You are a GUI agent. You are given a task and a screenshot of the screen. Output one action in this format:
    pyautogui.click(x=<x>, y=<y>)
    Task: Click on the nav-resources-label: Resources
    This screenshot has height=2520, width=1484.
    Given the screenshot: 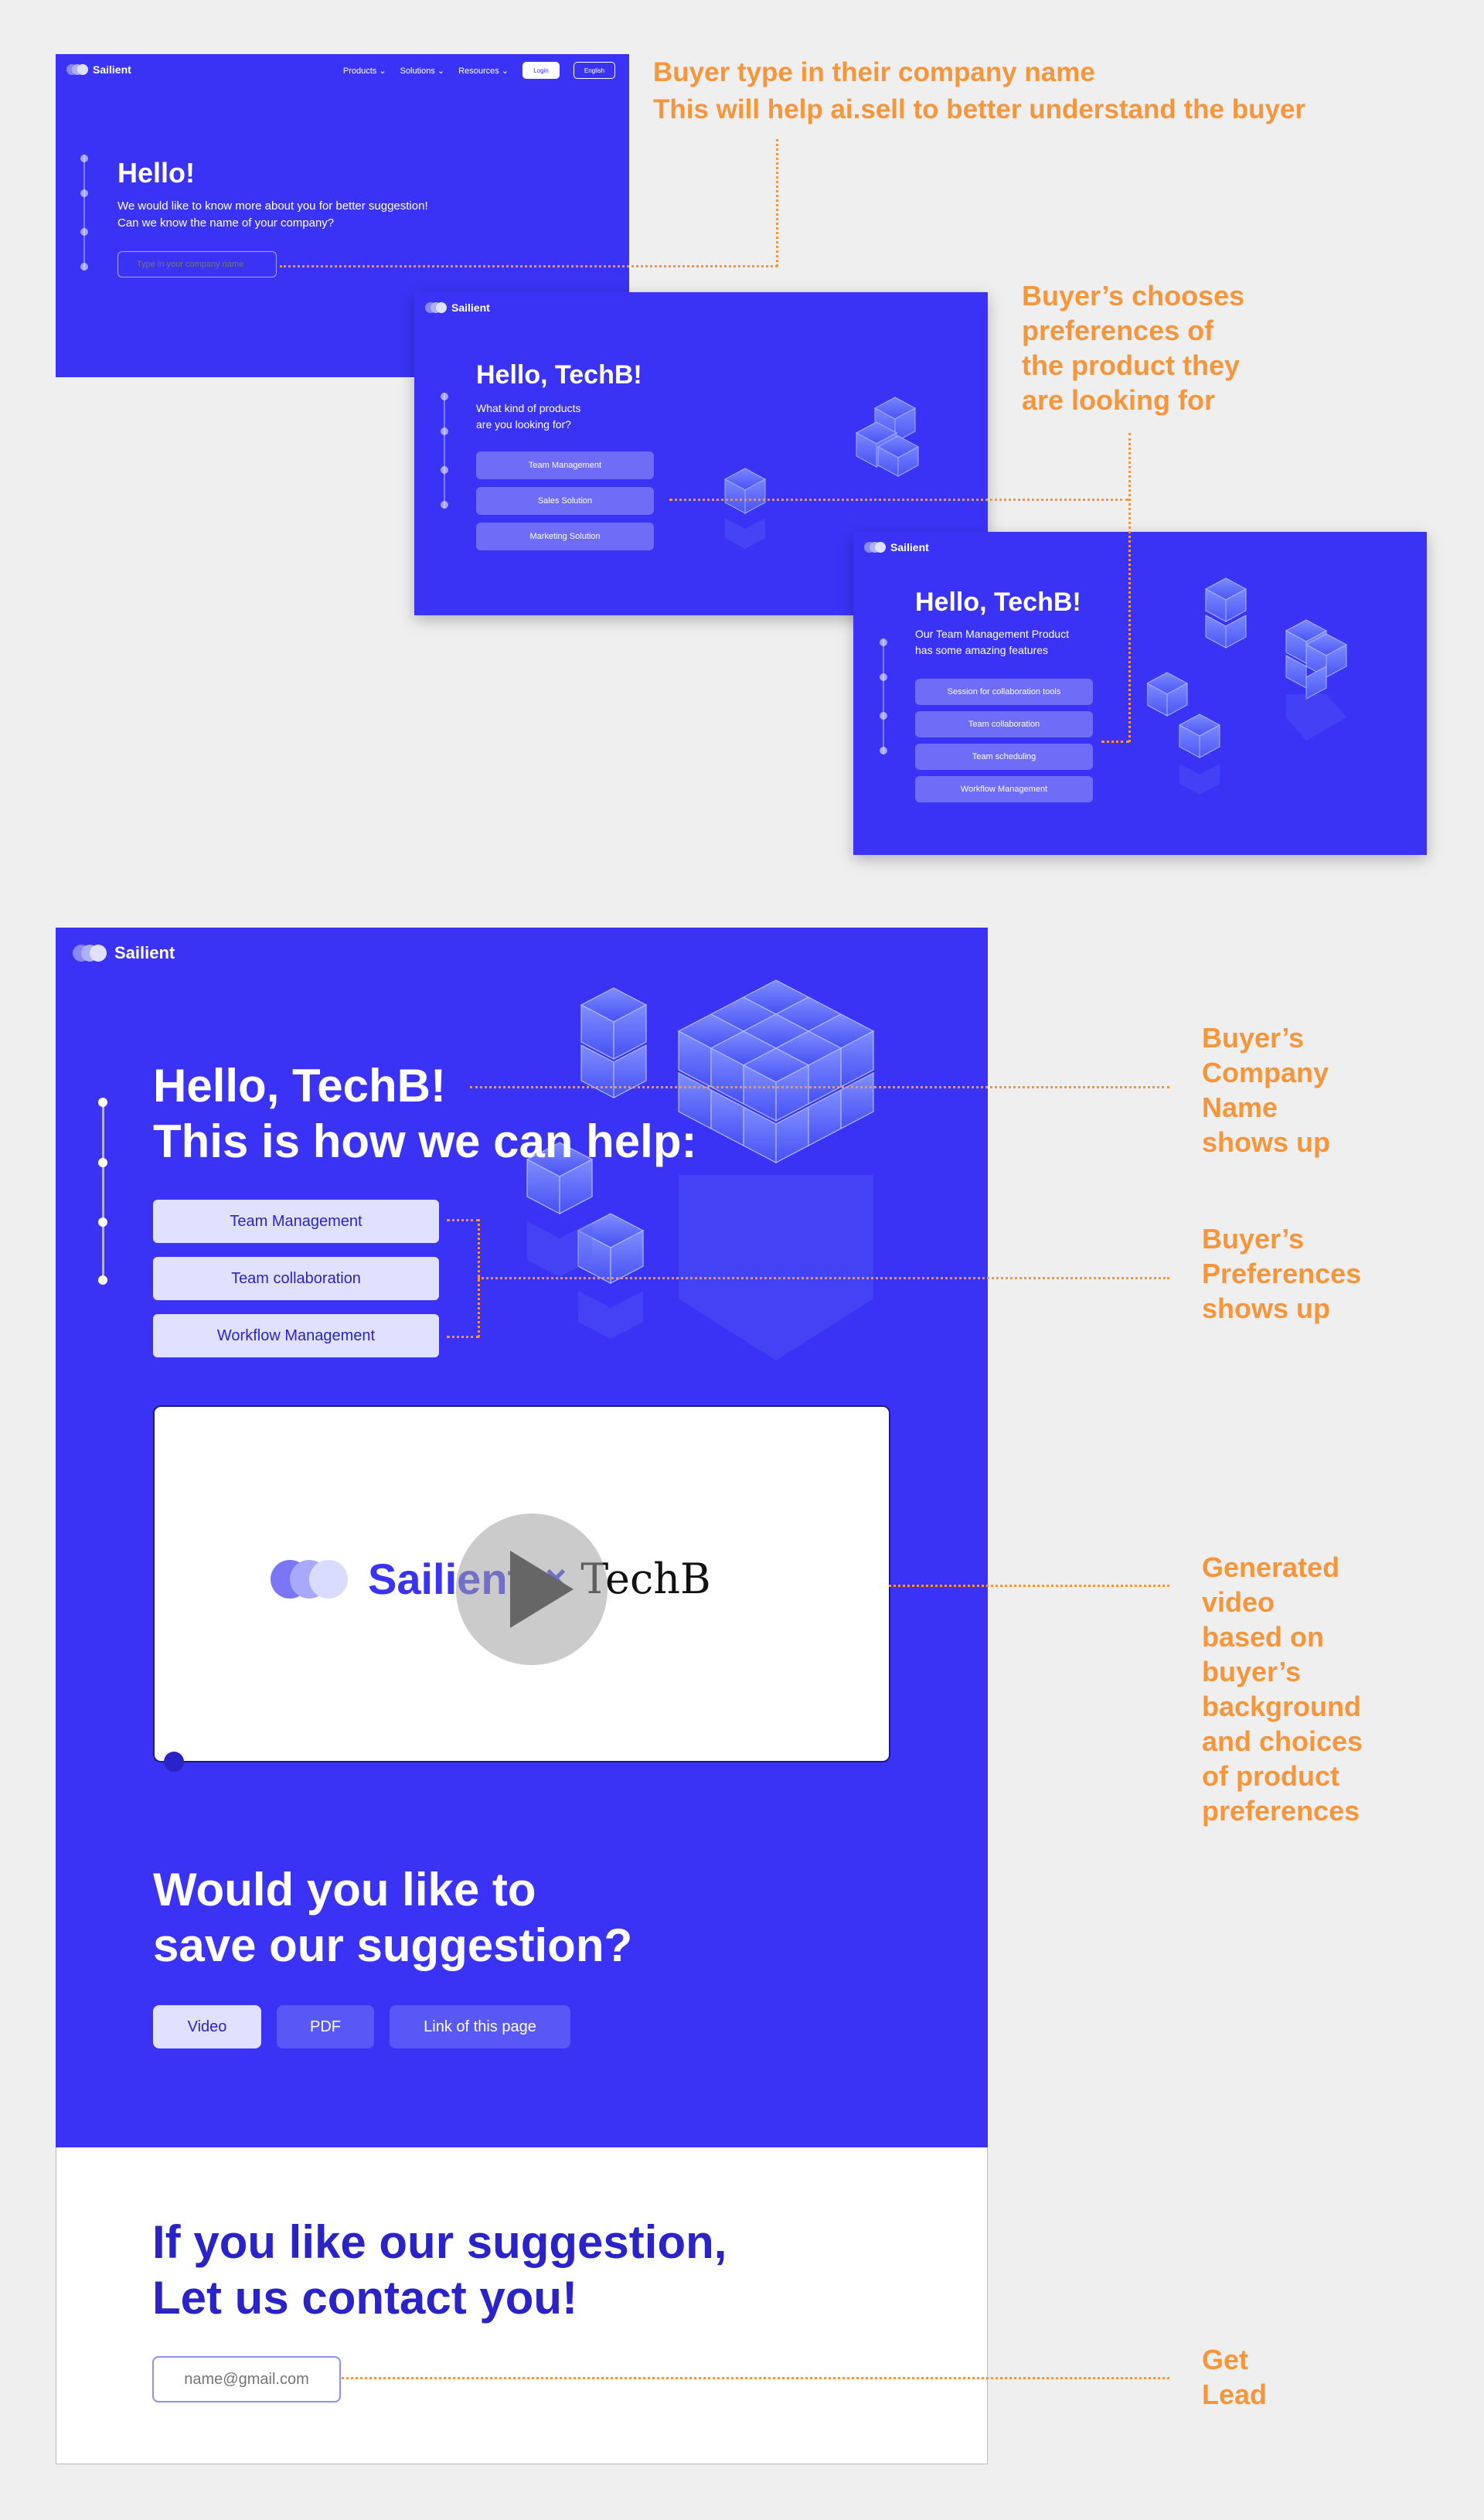 What is the action you would take?
    pyautogui.click(x=478, y=71)
    